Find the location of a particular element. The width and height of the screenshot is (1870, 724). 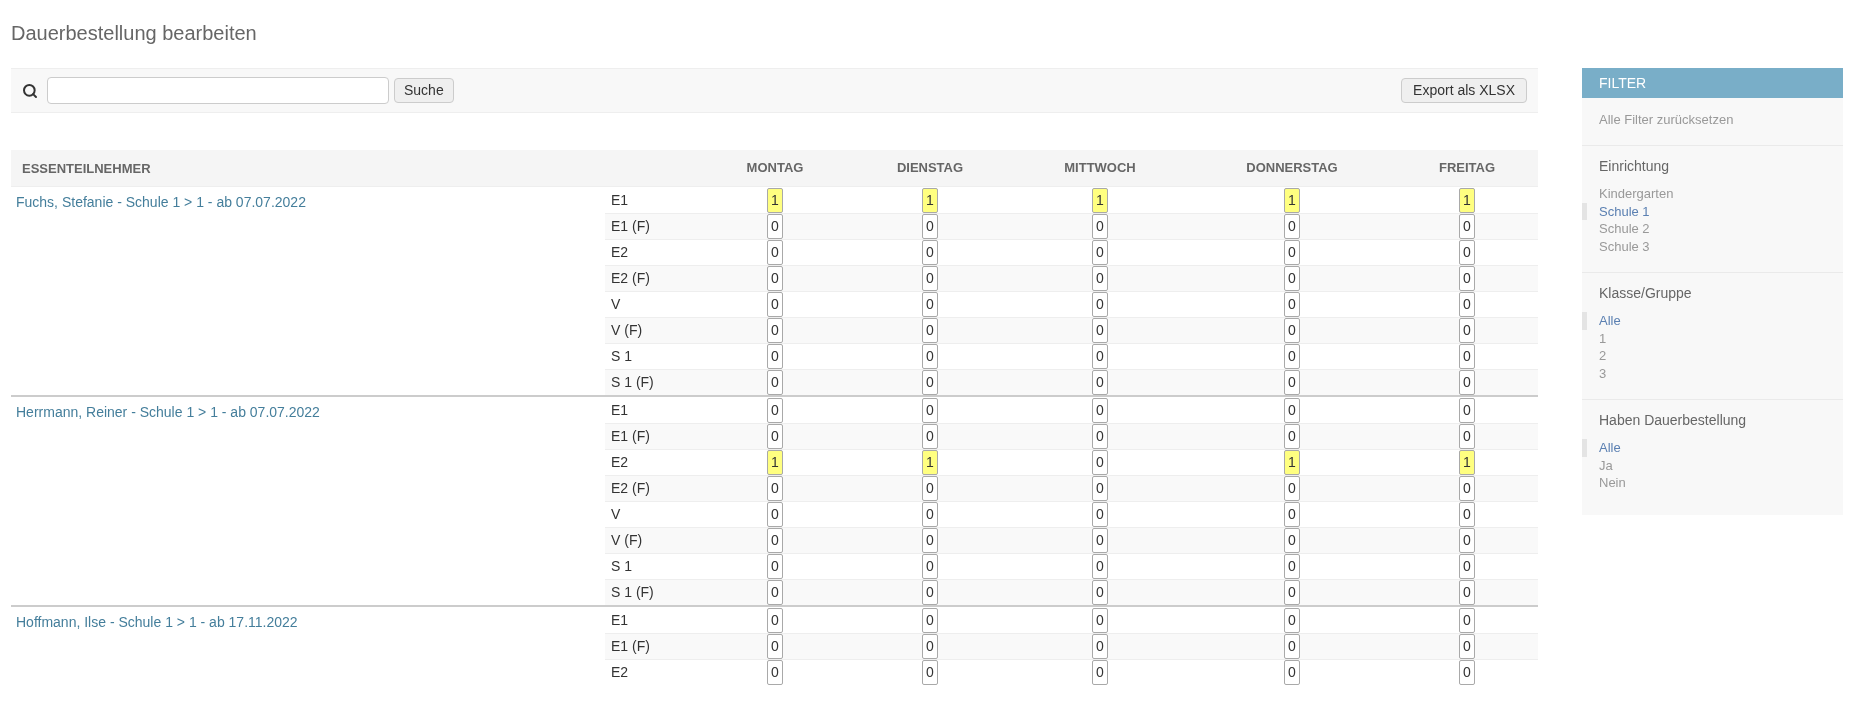

participant-link: Herrmann, Reiner - Schule 1 > 1 - ab 07.07.2022 is located at coordinates (168, 412).